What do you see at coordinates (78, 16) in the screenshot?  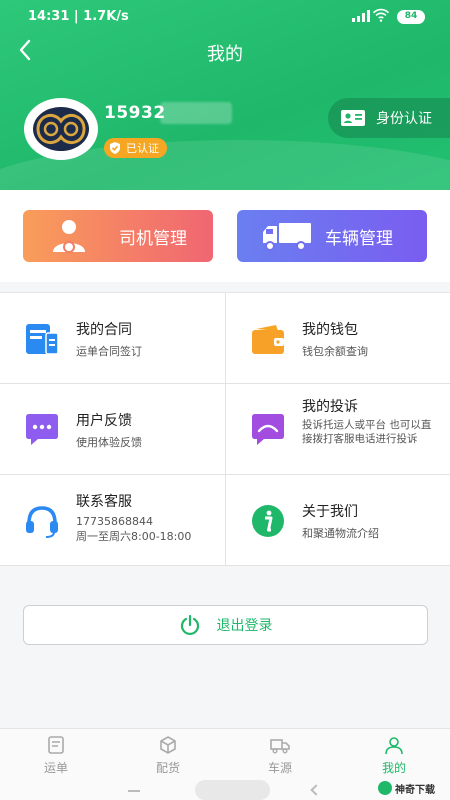 I see `status-time: 14:31 | 1.7K/s` at bounding box center [78, 16].